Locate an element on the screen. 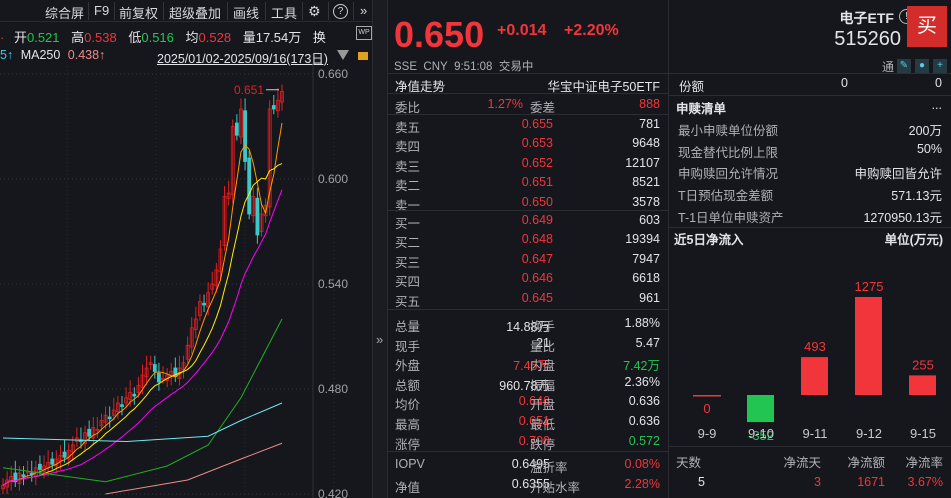 The height and width of the screenshot is (498, 951). buy-button: 买 is located at coordinates (927, 26).